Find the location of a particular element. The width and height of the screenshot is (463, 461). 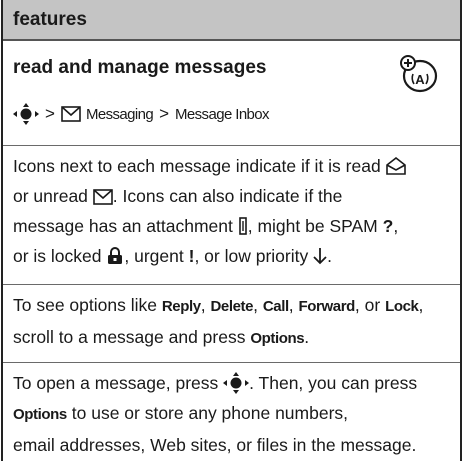

forward-key-label: Forward is located at coordinates (327, 306).